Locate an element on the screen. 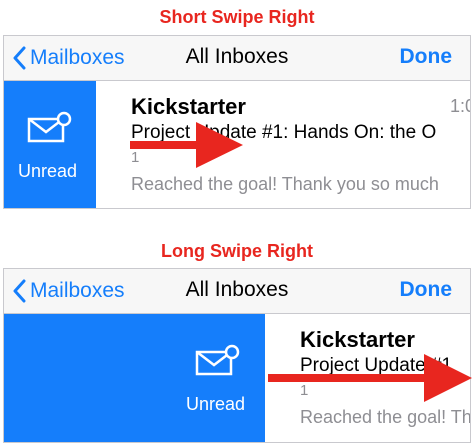 The height and width of the screenshot is (443, 474). caption-short-swipe: Short Swipe Right is located at coordinates (237, 17).